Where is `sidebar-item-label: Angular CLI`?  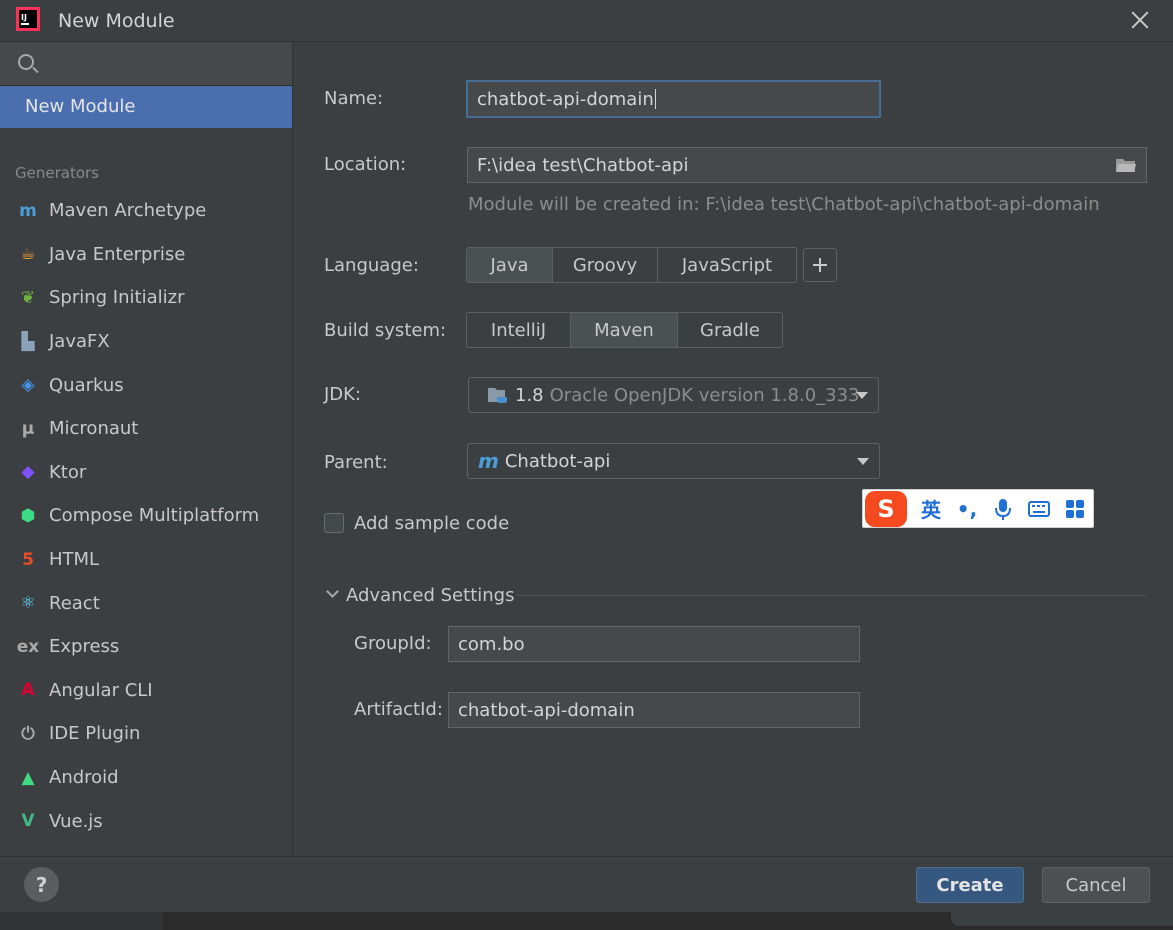 sidebar-item-label: Angular CLI is located at coordinates (101, 690).